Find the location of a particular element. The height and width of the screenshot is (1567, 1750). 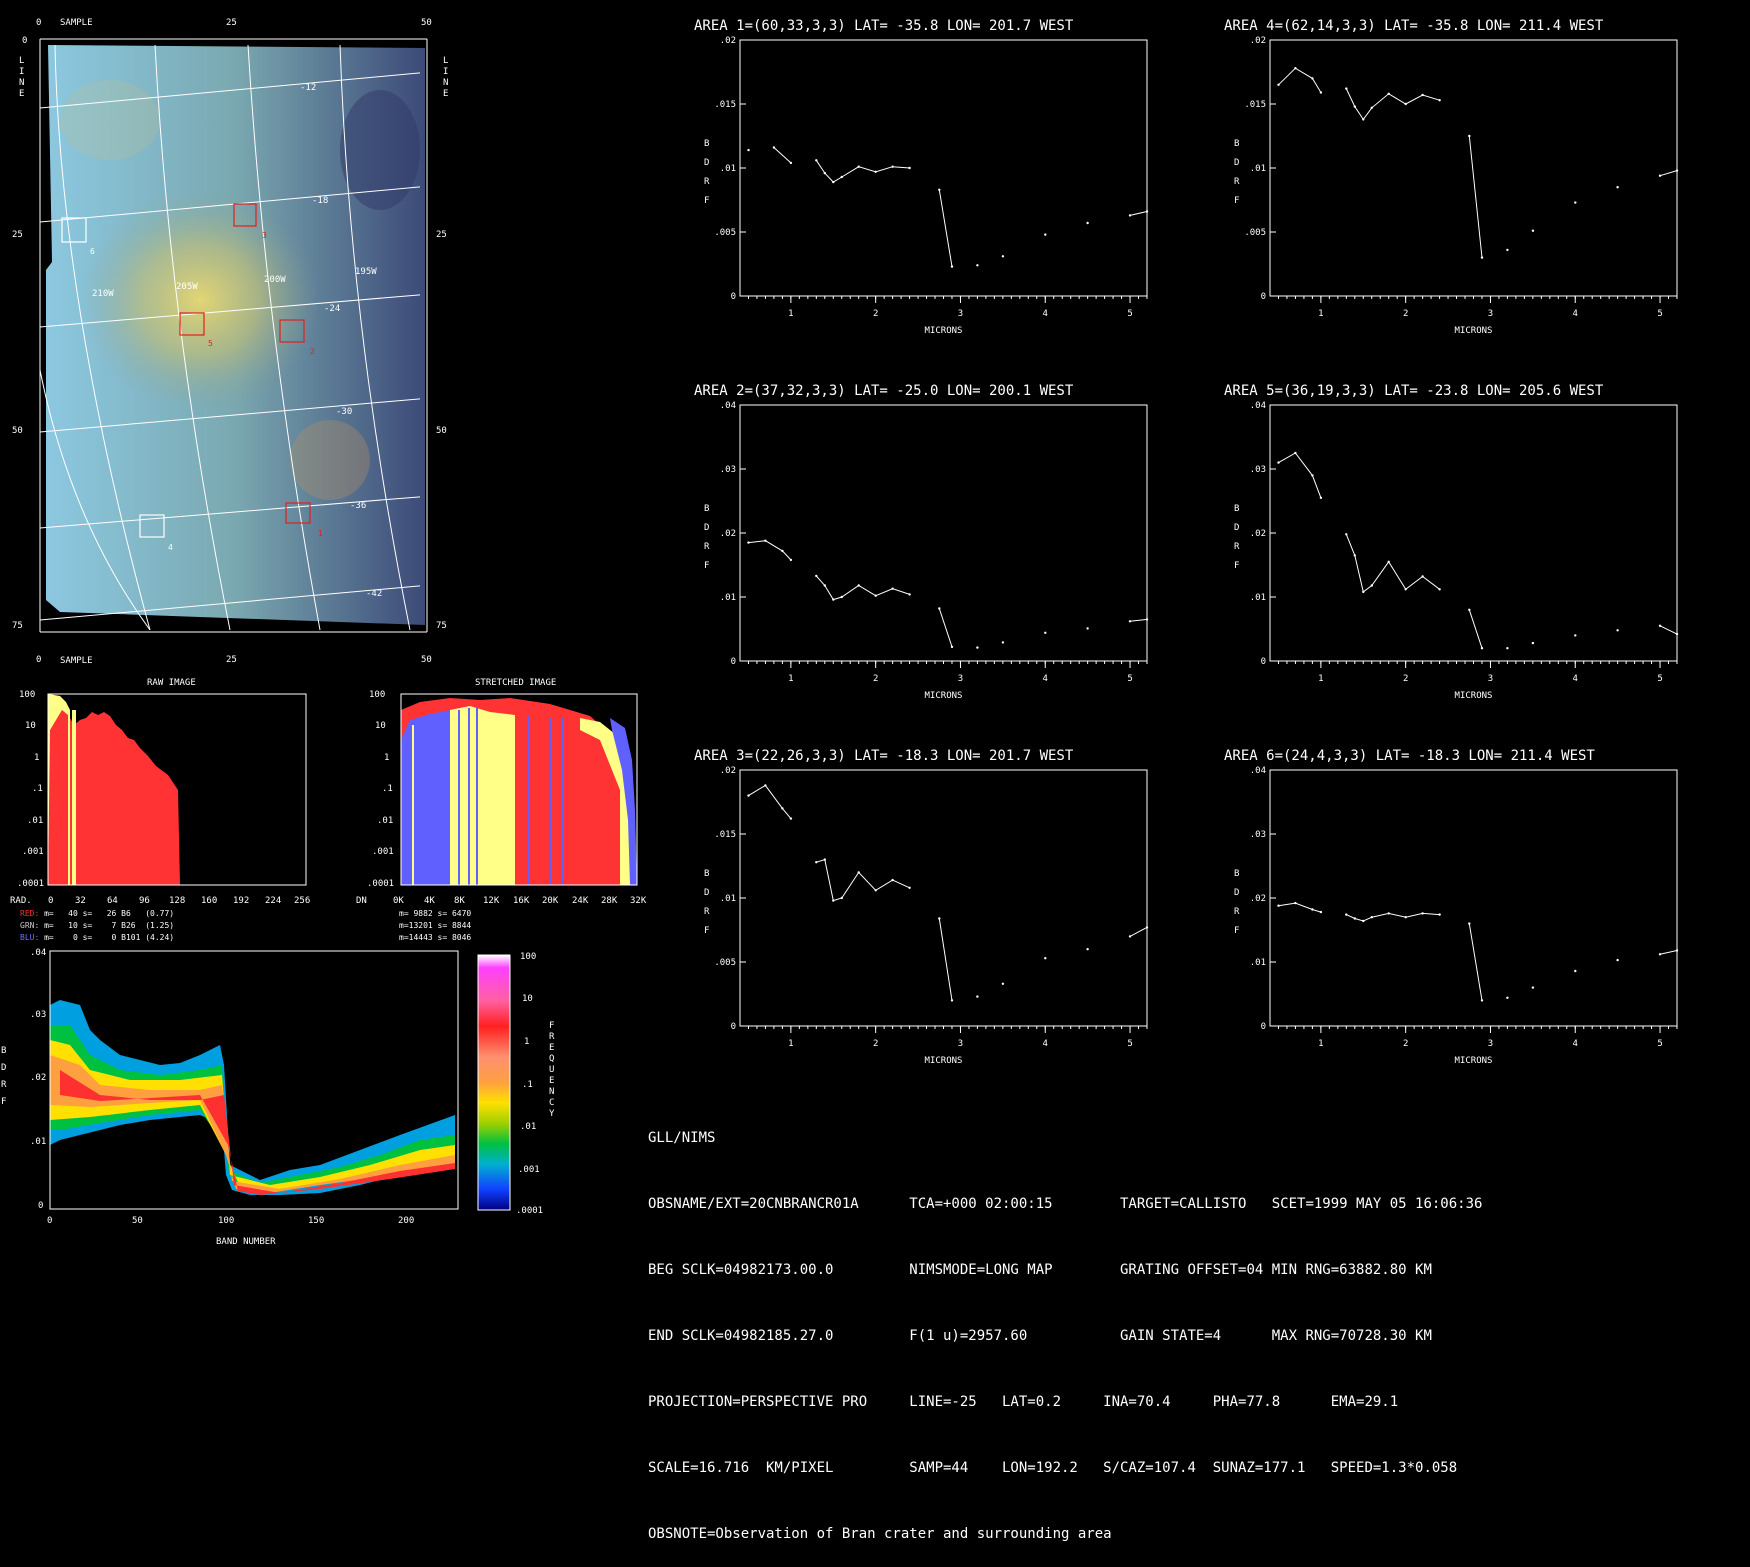

colorbar-tick: .0001 is located at coordinates (529, 1211).